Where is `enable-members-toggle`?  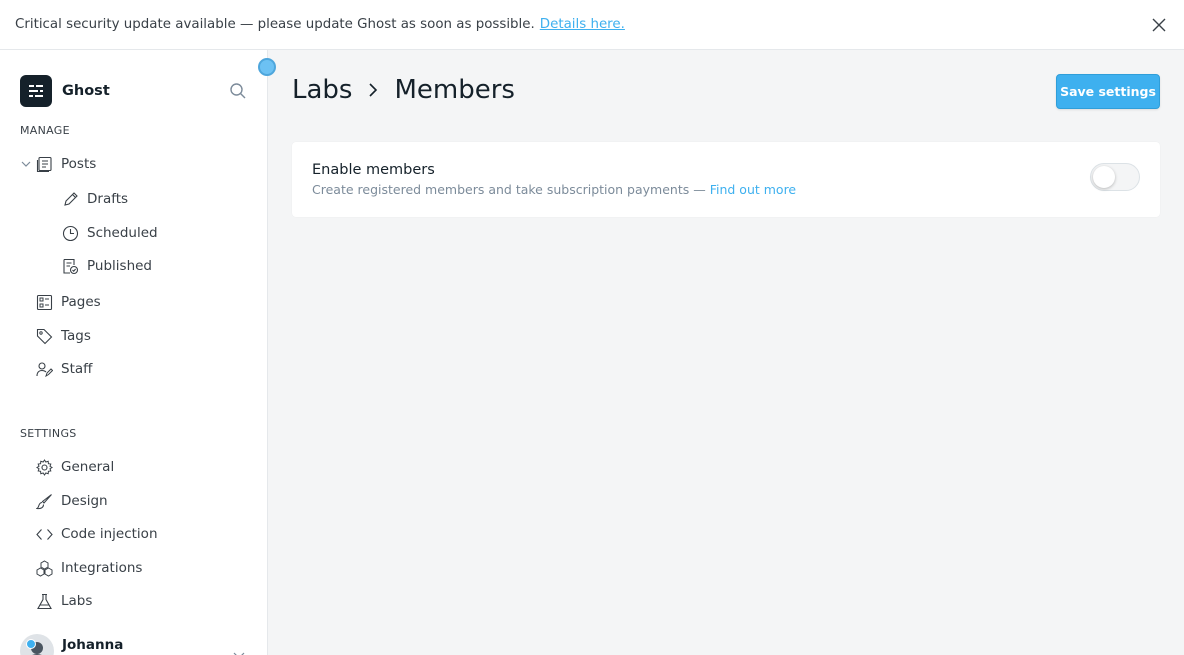
enable-members-toggle is located at coordinates (1115, 177).